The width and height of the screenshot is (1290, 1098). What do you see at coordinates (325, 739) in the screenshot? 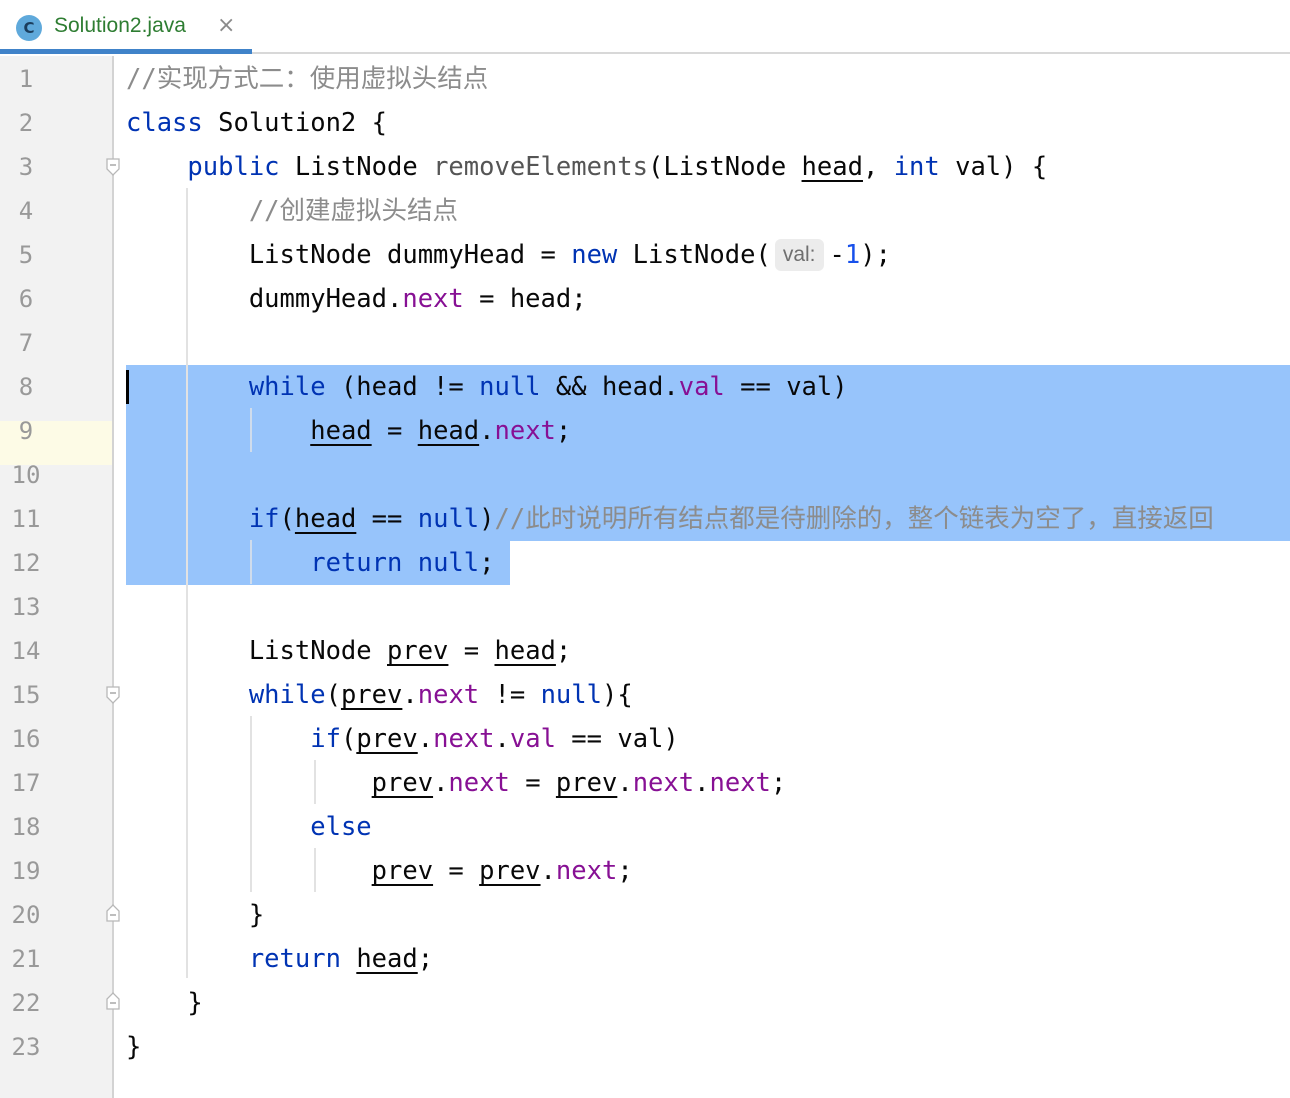
I see `code-token: if` at bounding box center [325, 739].